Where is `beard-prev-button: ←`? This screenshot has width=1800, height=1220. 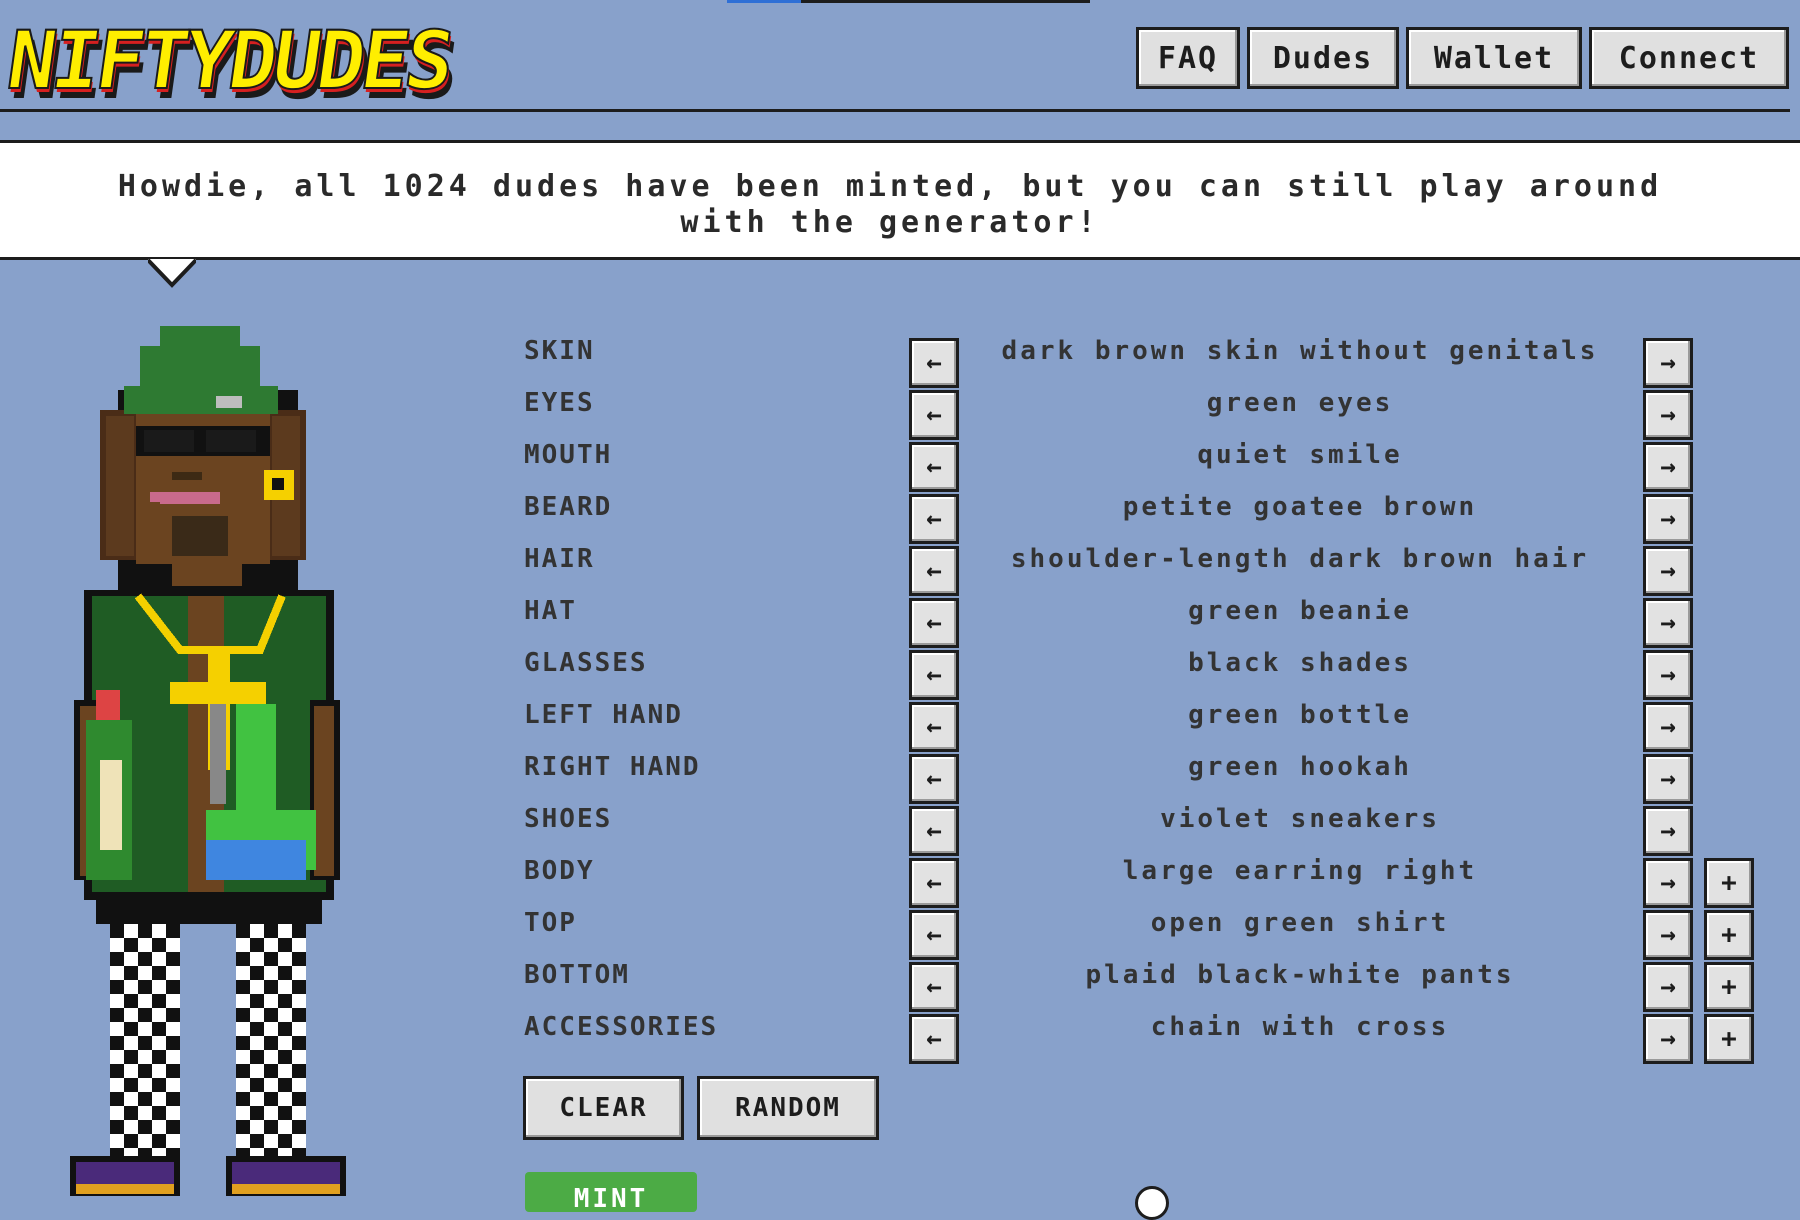 beard-prev-button: ← is located at coordinates (934, 519).